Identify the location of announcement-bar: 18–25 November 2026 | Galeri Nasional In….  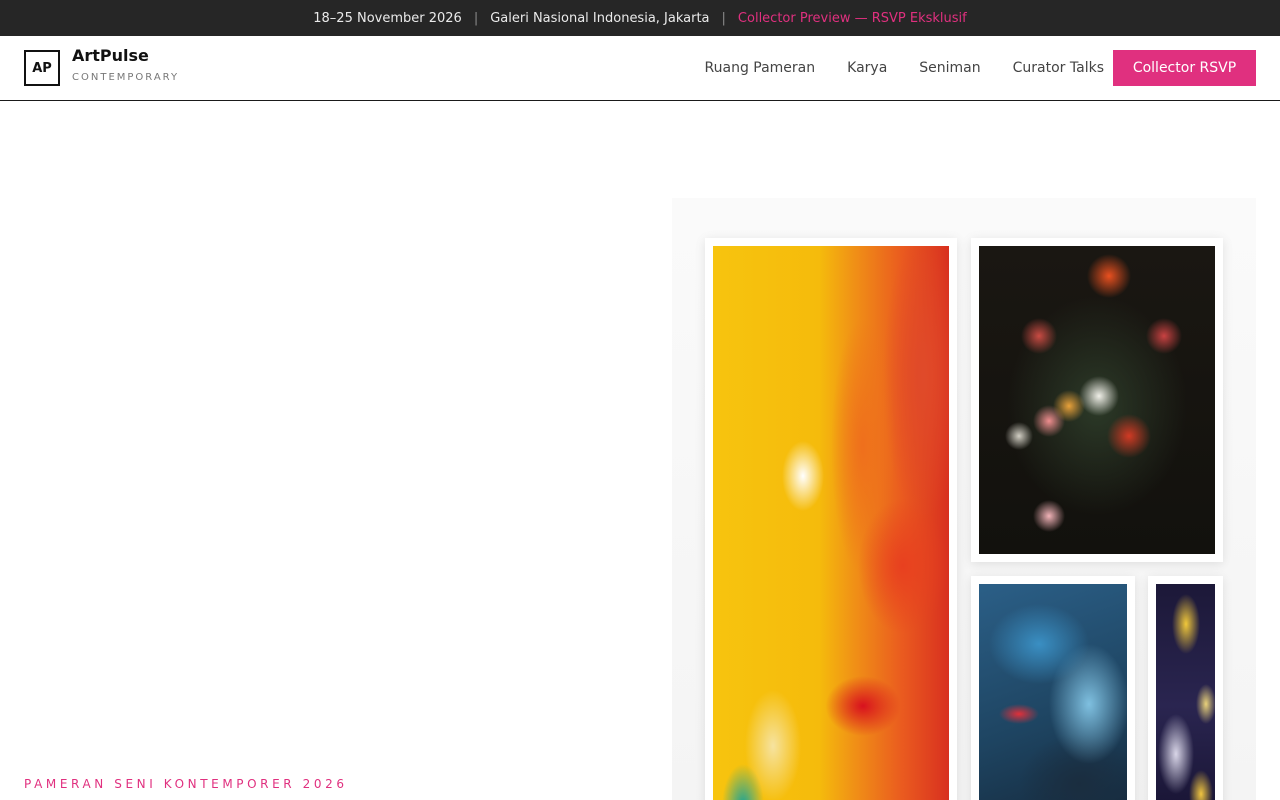
(640, 18).